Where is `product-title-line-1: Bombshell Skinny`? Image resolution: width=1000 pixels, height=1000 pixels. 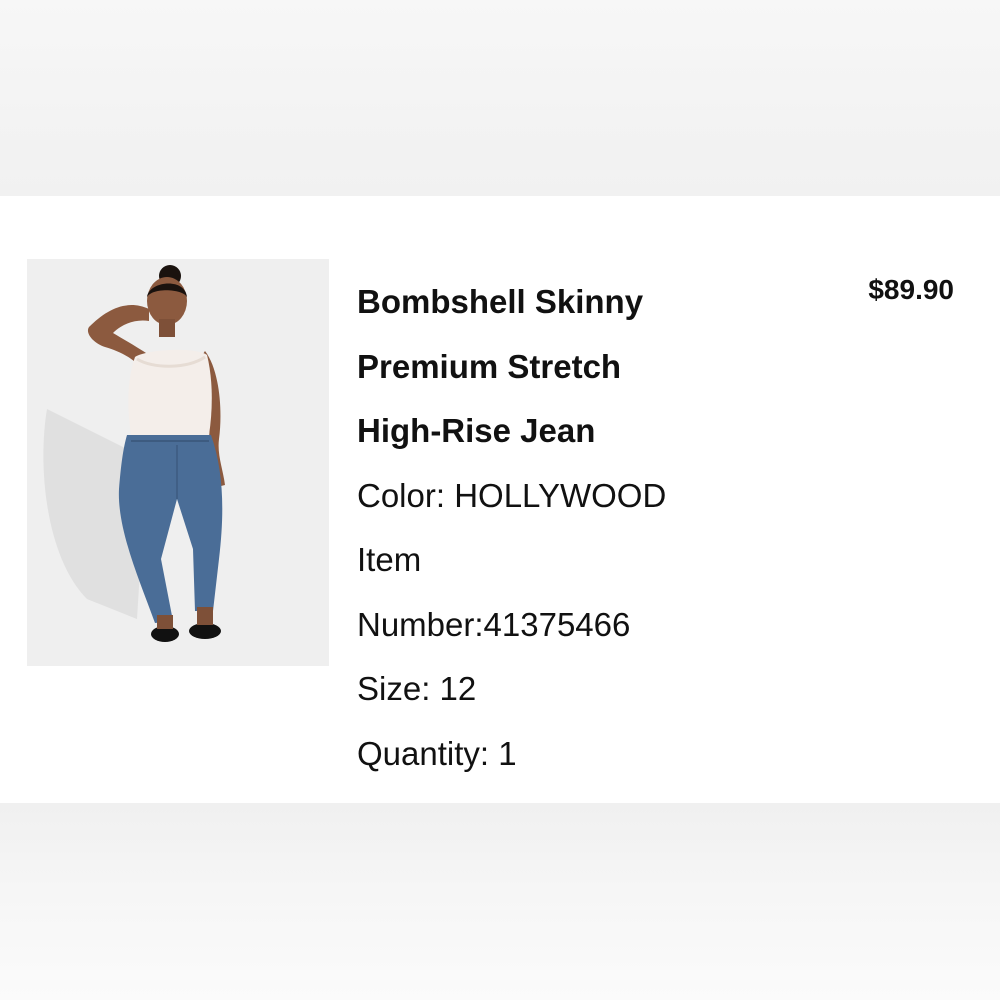
product-title-line-1: Bombshell Skinny is located at coordinates (587, 309).